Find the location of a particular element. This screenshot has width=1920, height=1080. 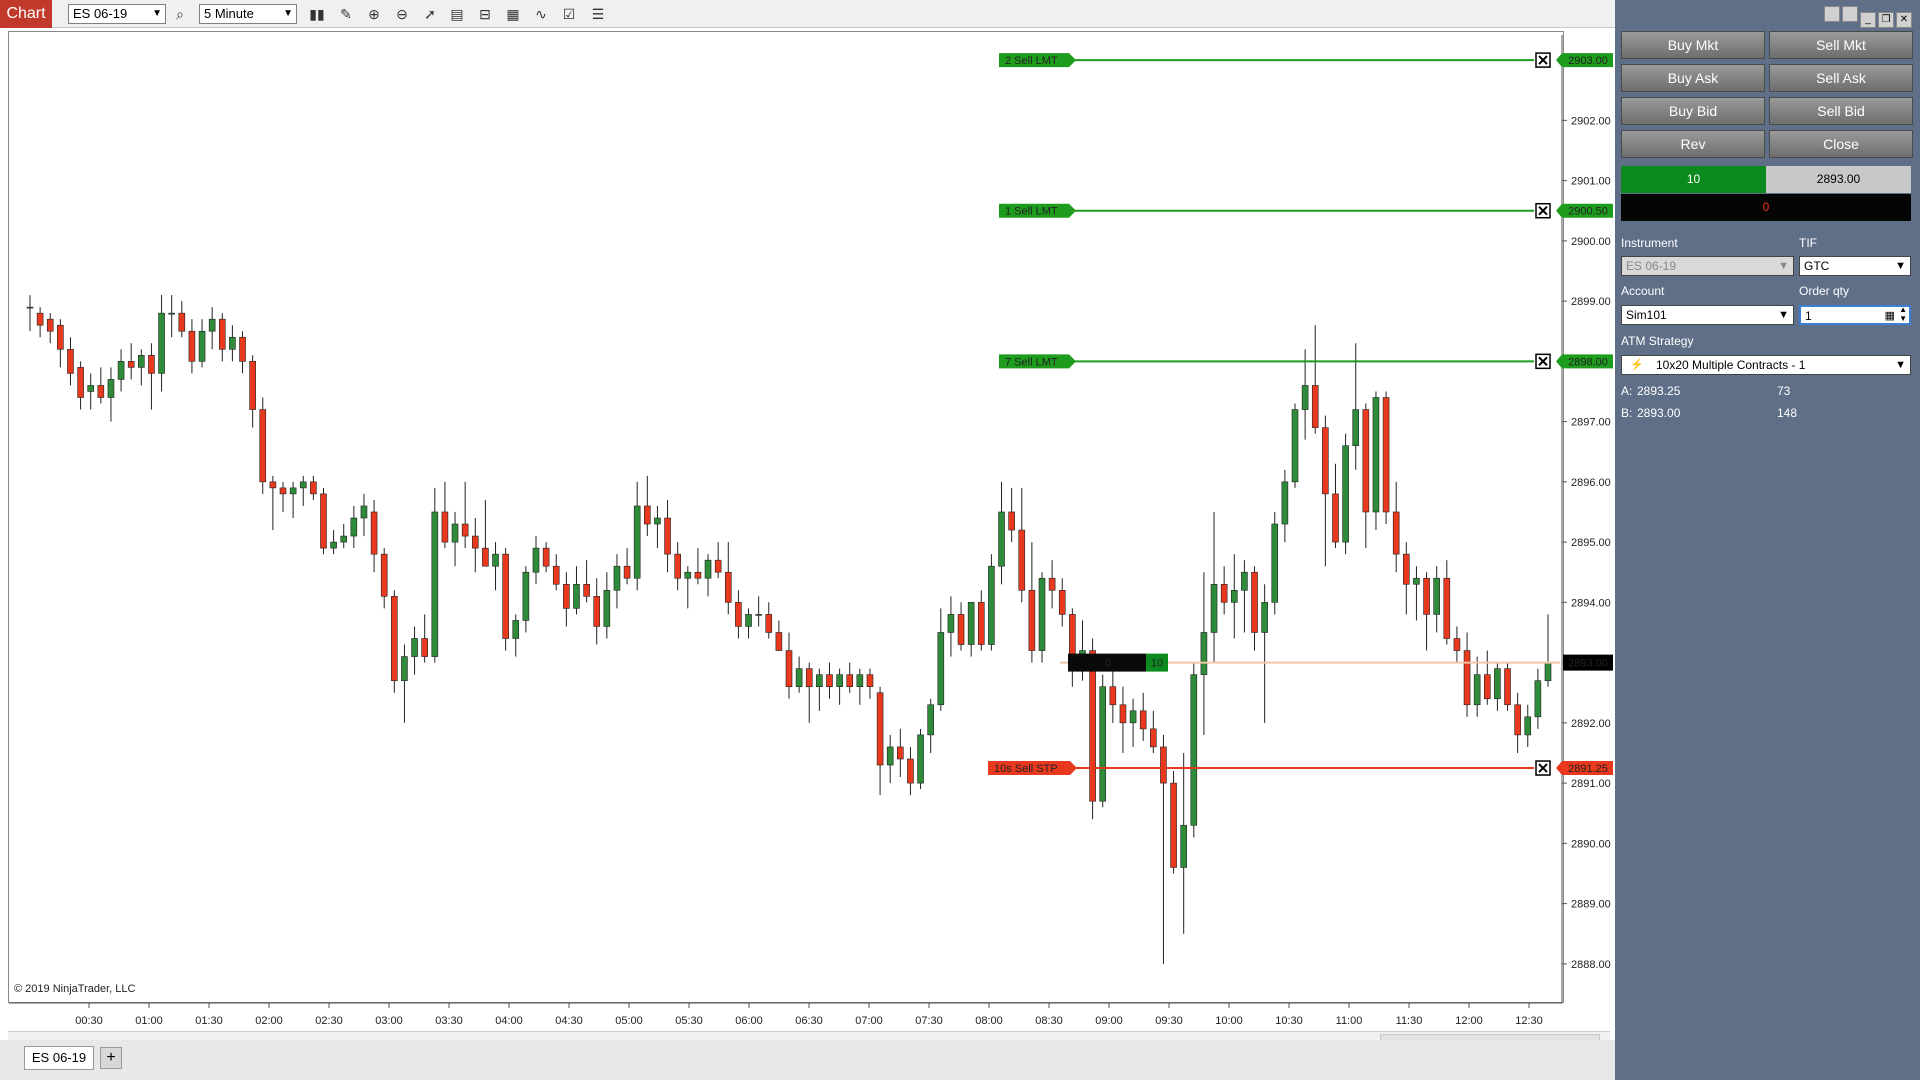

minimize-icon: _ is located at coordinates (1868, 20).